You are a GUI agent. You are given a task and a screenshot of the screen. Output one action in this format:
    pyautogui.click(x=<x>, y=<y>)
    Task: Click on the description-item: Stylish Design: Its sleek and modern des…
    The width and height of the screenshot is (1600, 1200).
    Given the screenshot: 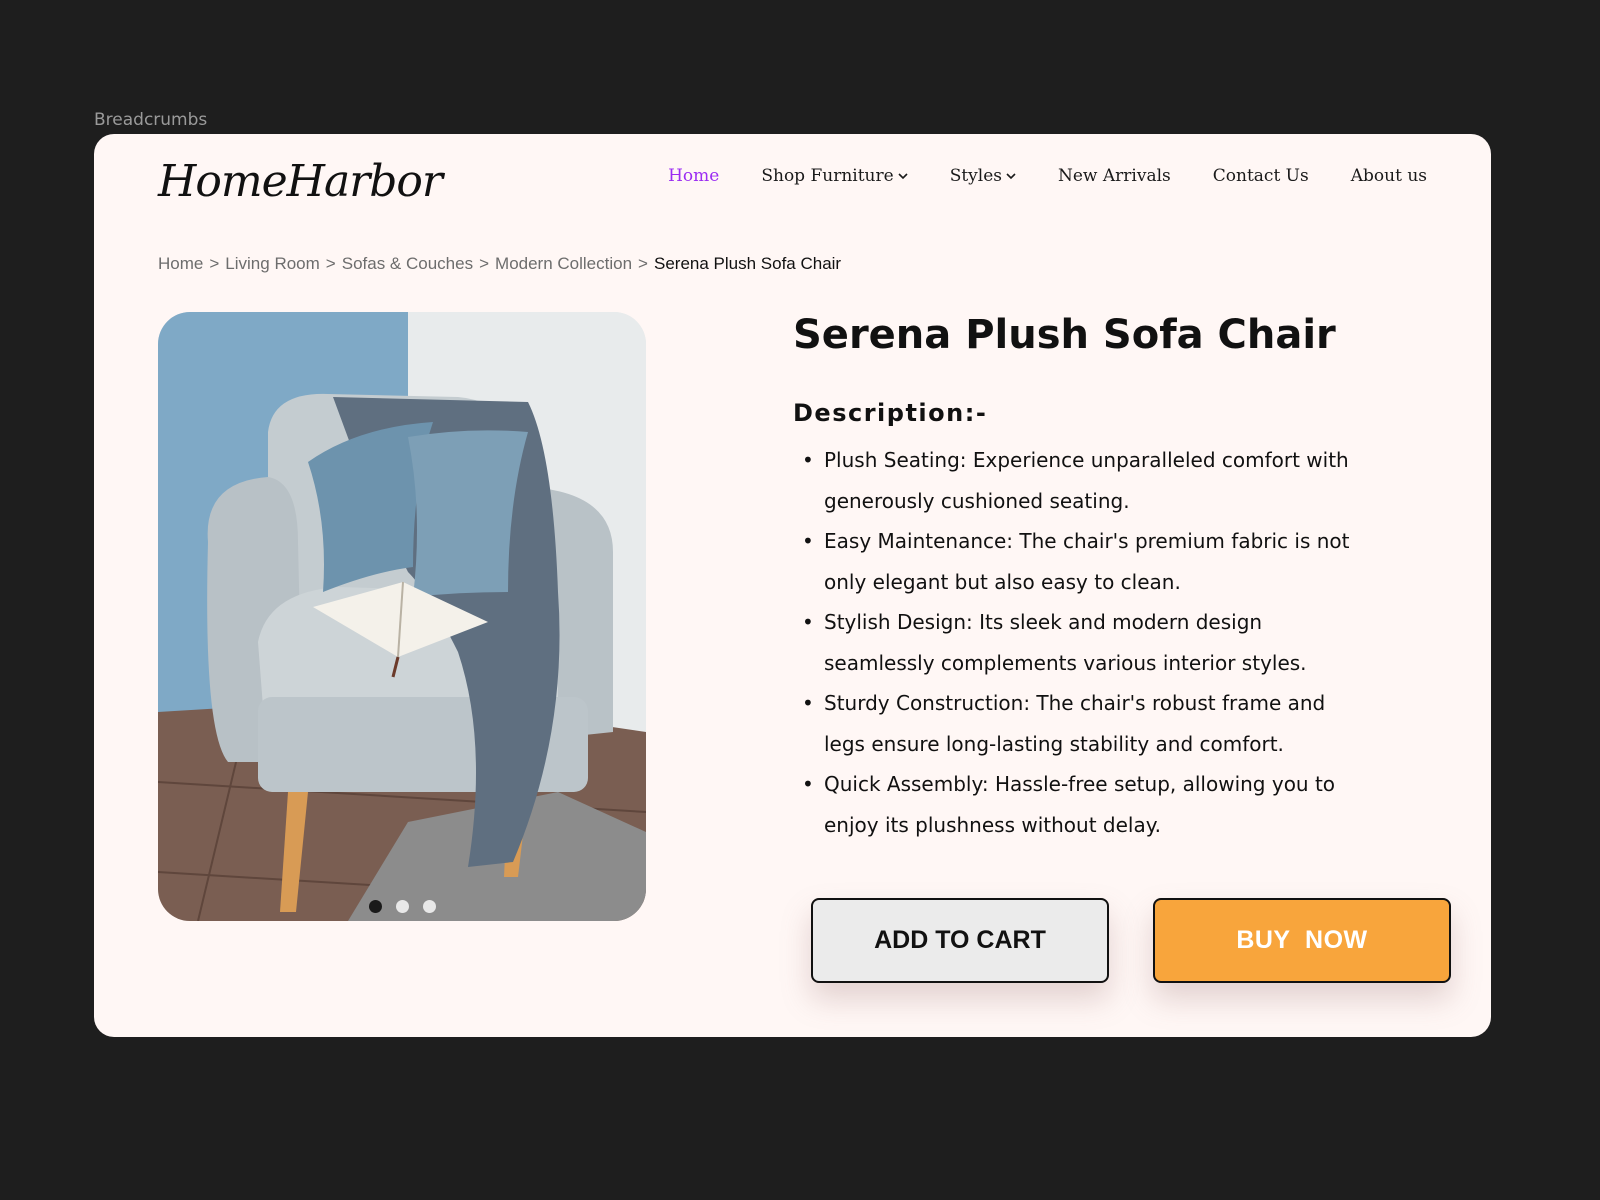 What is the action you would take?
    pyautogui.click(x=1082, y=642)
    